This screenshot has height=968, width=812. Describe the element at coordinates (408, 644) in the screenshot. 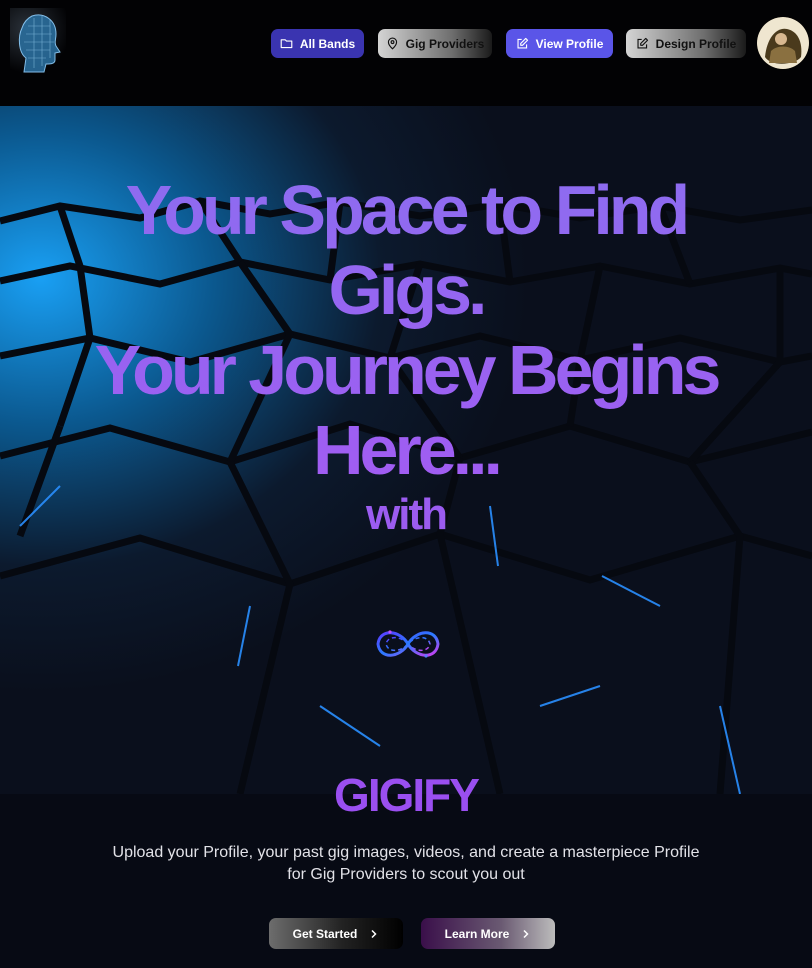

I see `infinity-logo-icon` at that location.